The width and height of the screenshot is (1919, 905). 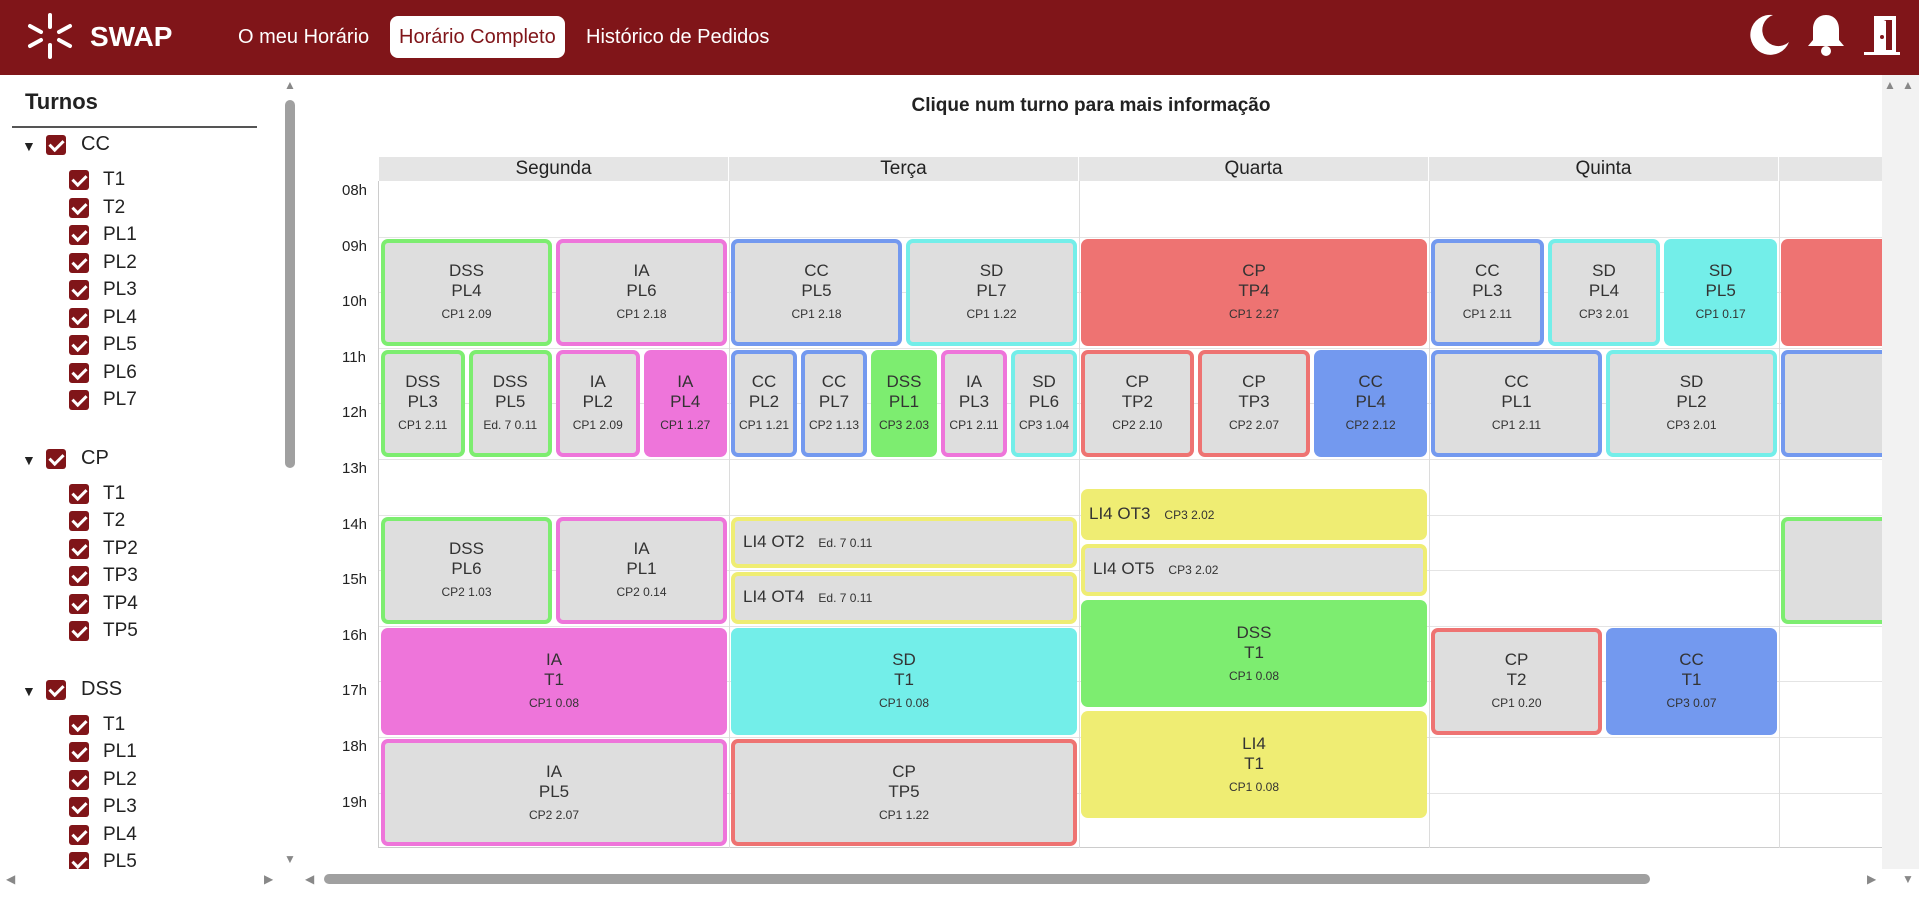 I want to click on sidebar-scrollbar-thumb, so click(x=290, y=284).